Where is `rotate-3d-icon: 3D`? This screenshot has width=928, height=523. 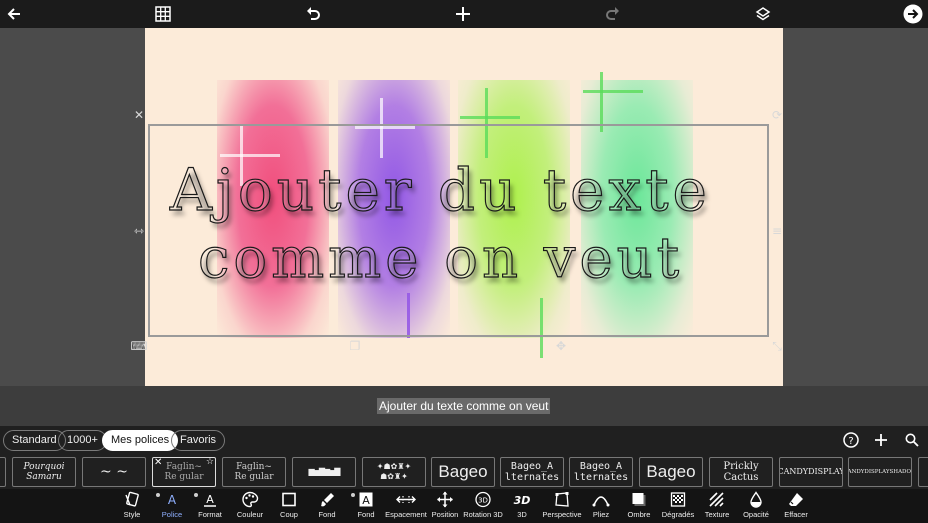
rotate-3d-icon: 3D is located at coordinates (483, 499).